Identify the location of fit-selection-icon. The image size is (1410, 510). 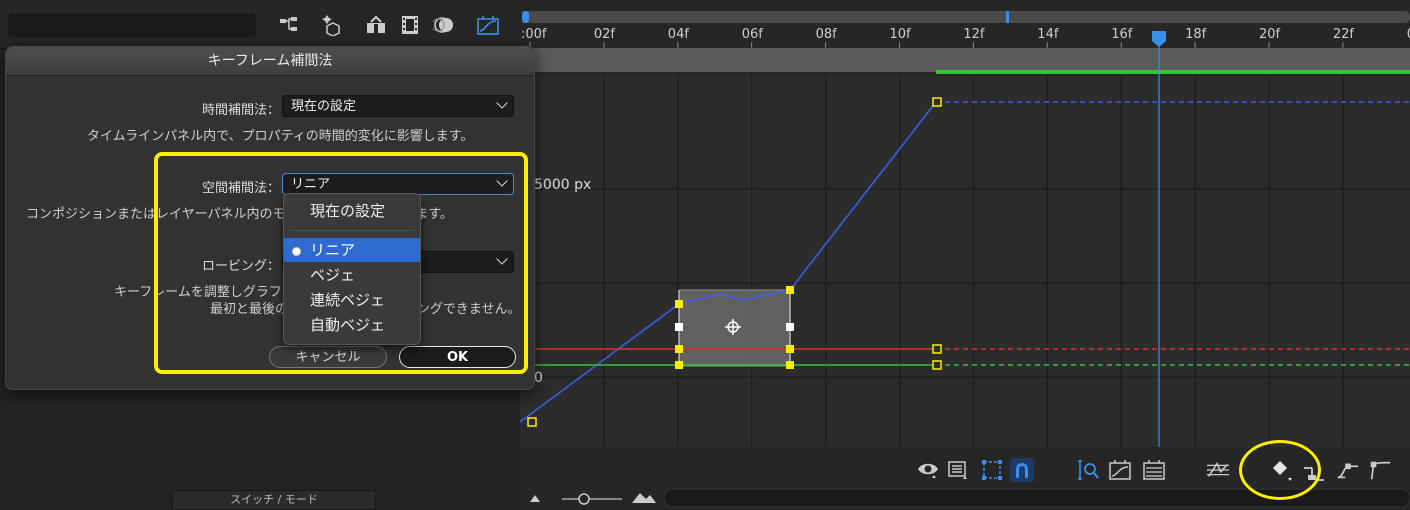
(1088, 470).